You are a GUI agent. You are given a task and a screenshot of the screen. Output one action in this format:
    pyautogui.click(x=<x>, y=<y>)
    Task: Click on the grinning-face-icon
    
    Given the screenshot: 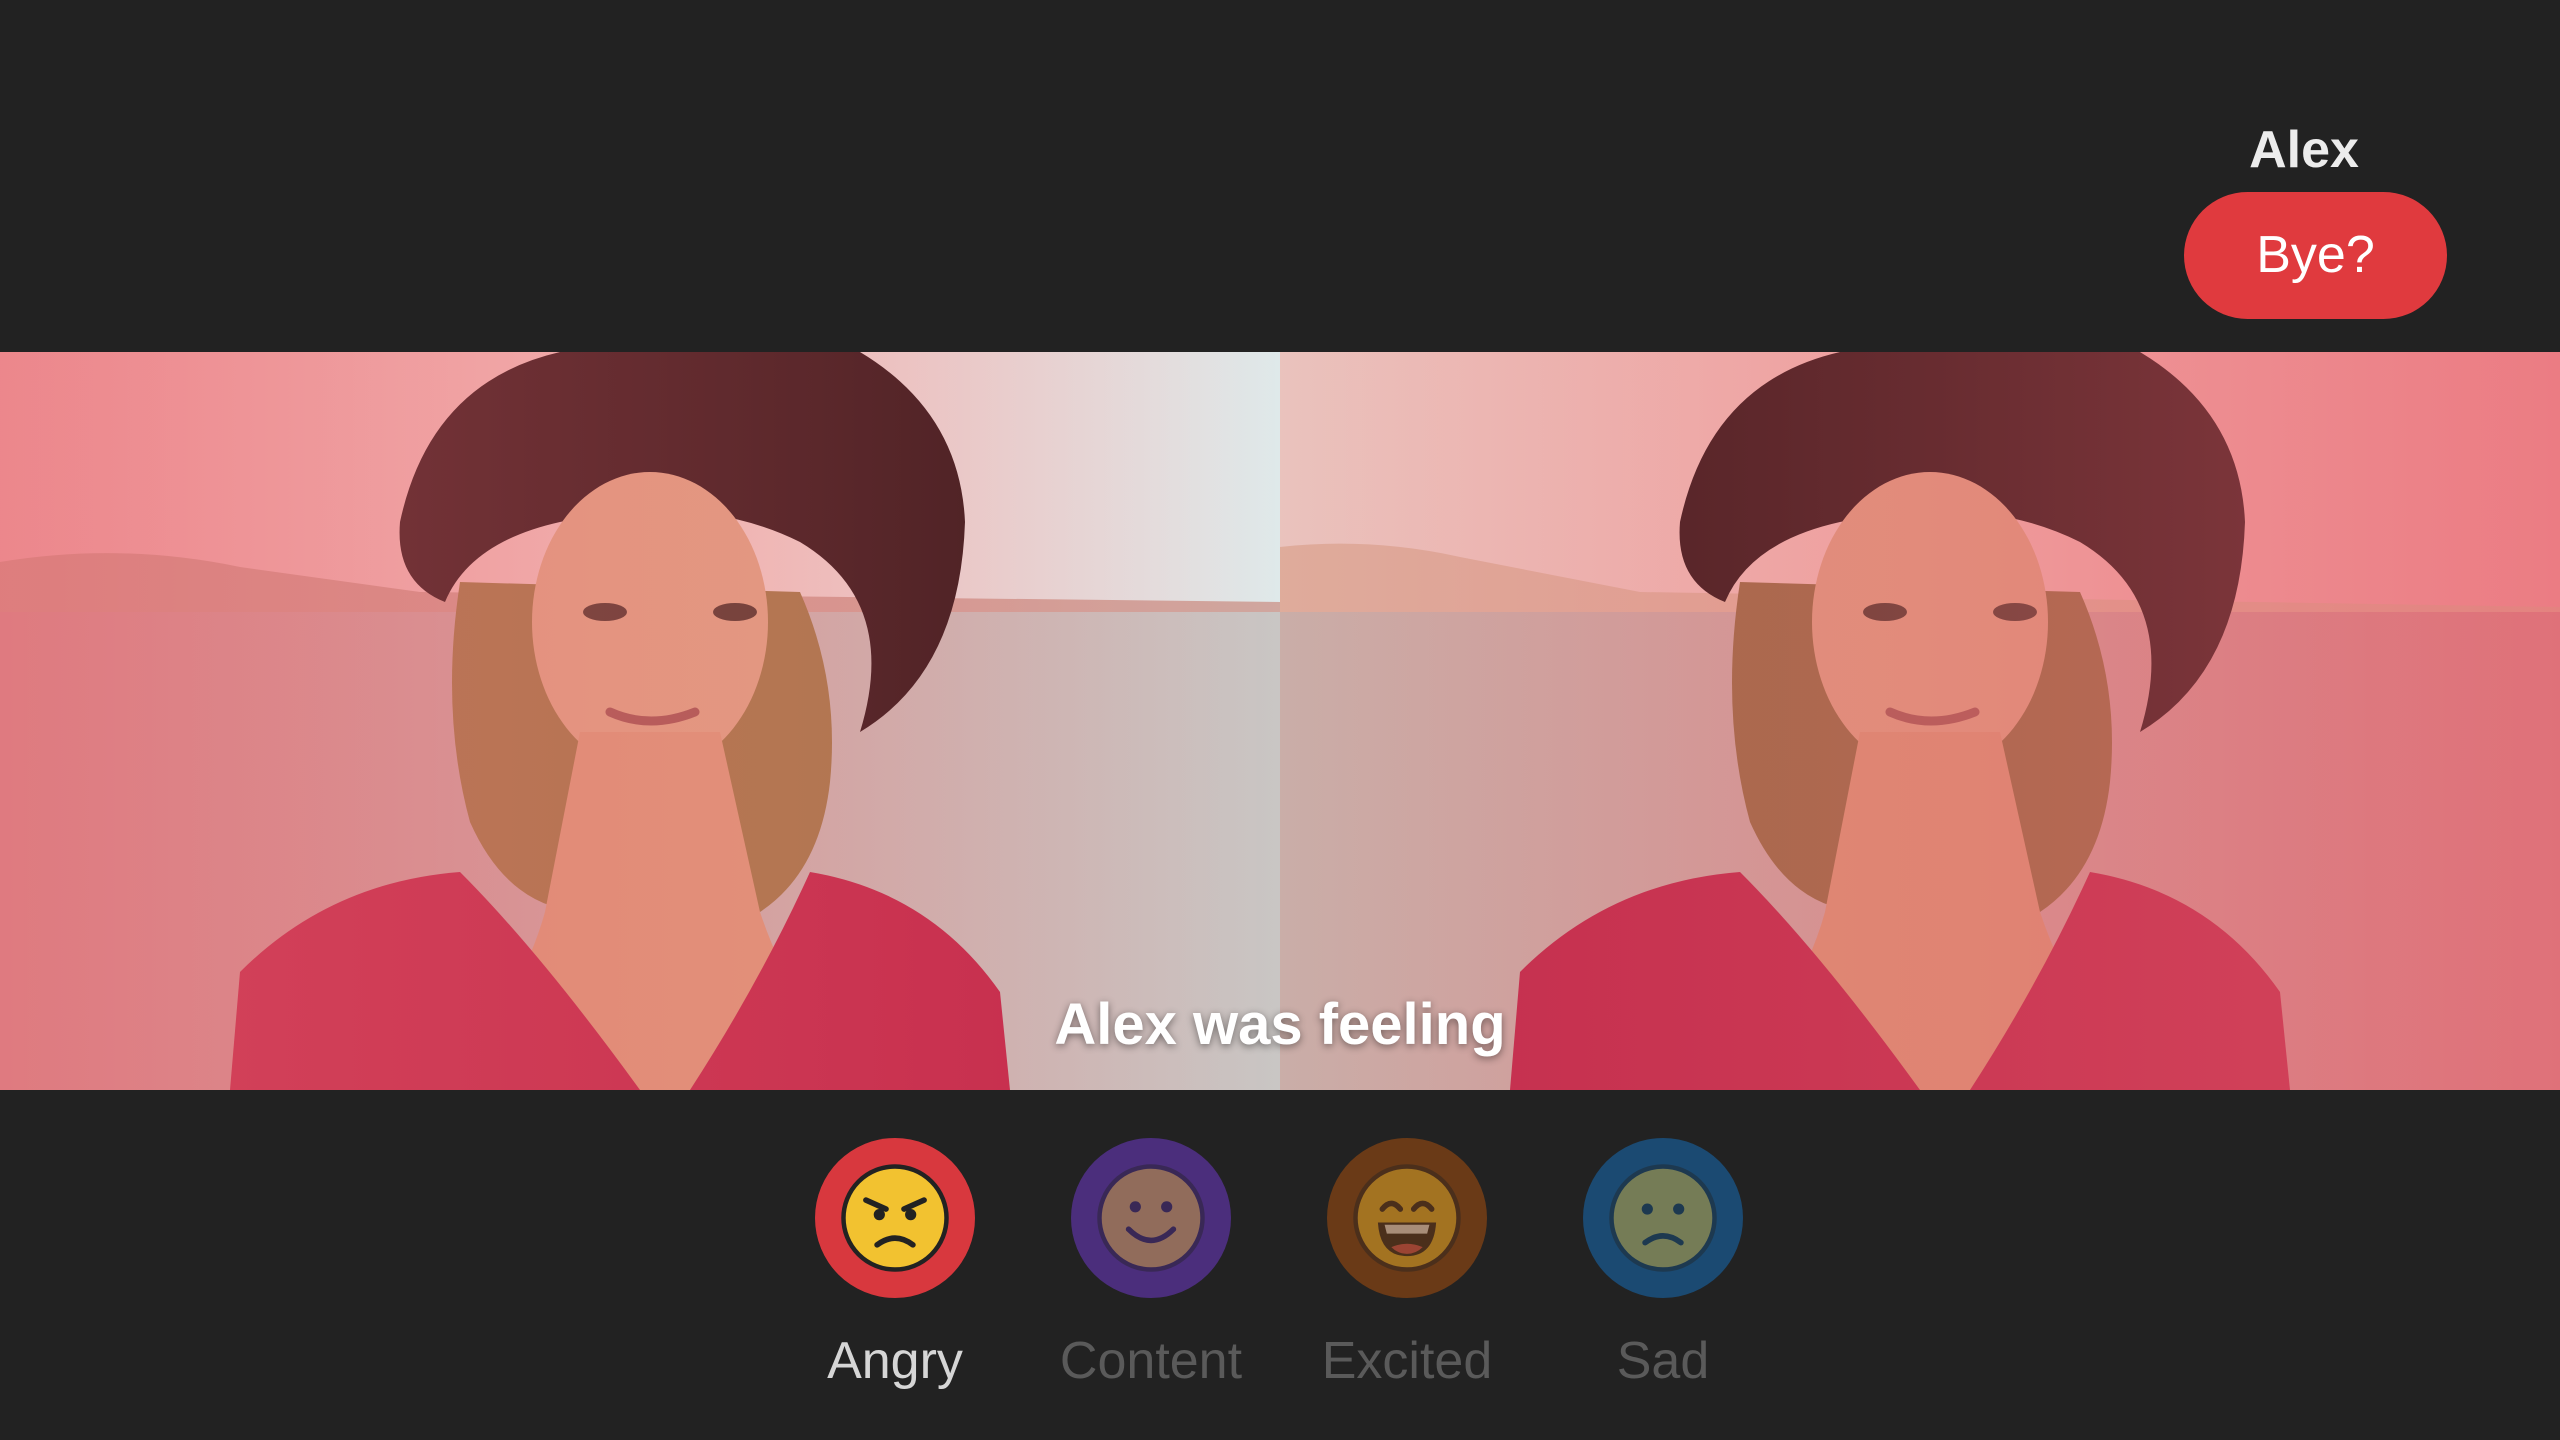 What is the action you would take?
    pyautogui.click(x=1407, y=1218)
    